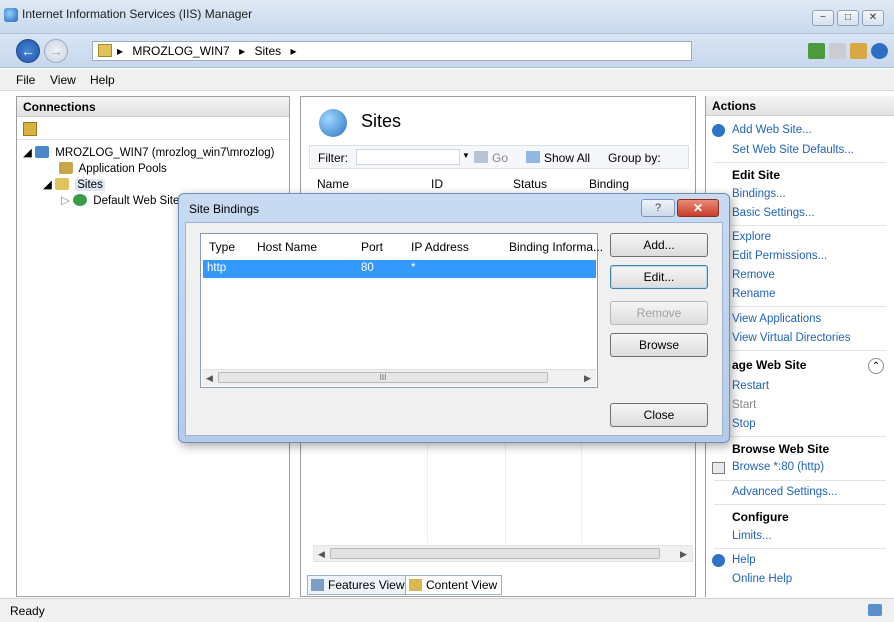 The width and height of the screenshot is (894, 622). I want to click on column-host-name: Host Name, so click(287, 247).